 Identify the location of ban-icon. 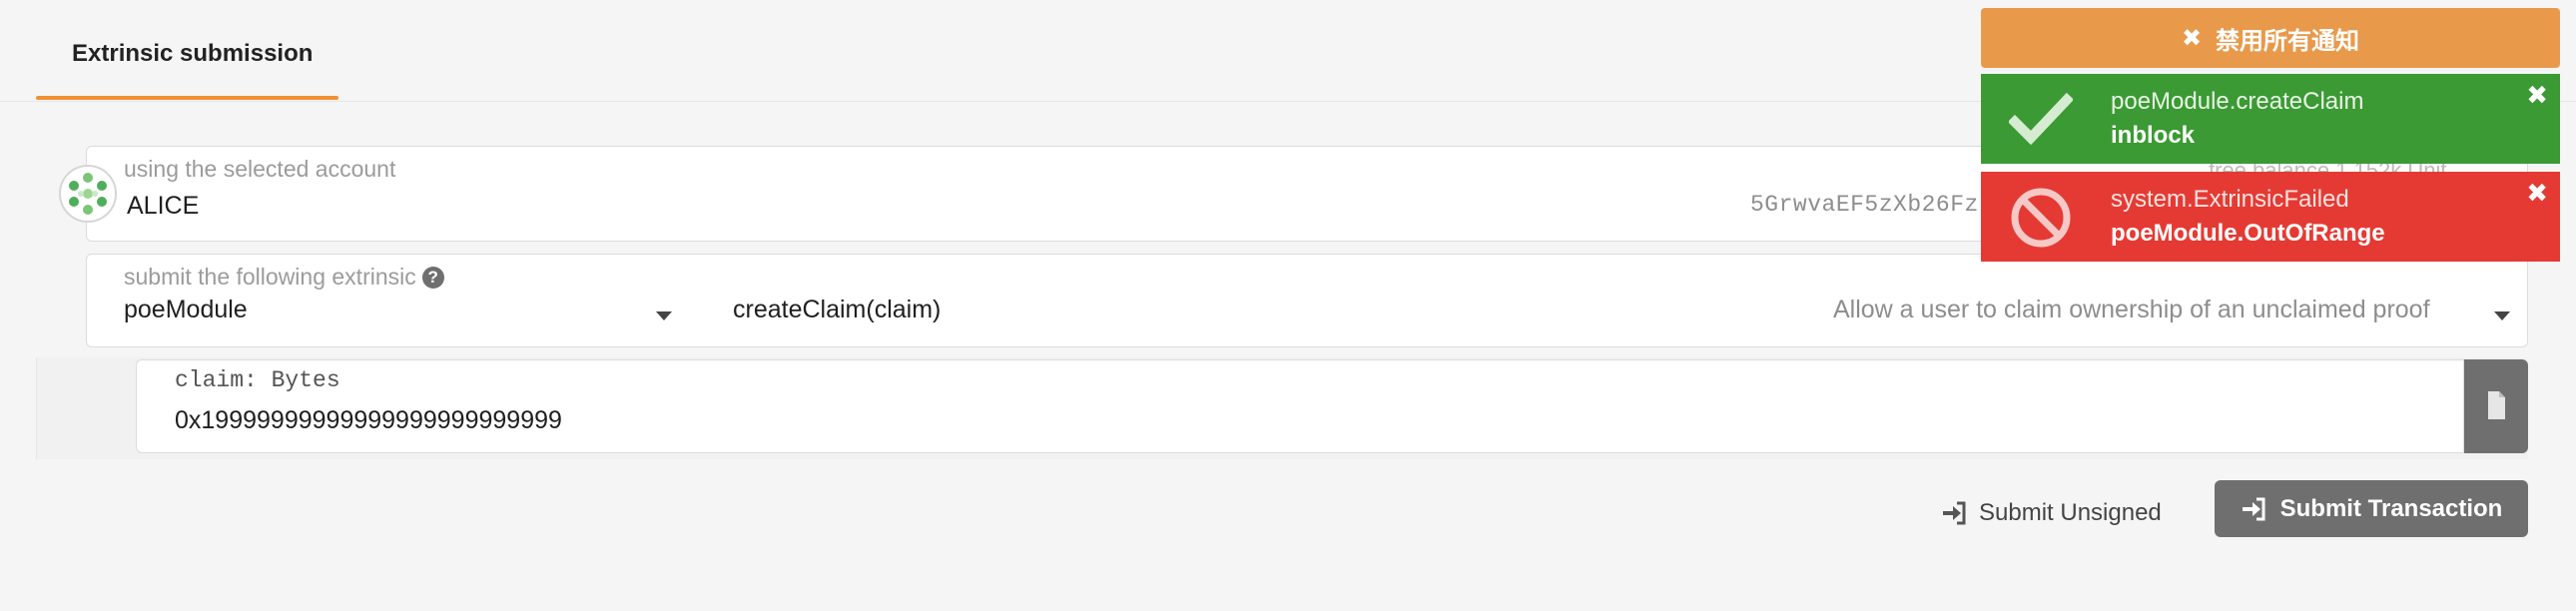
(2041, 218).